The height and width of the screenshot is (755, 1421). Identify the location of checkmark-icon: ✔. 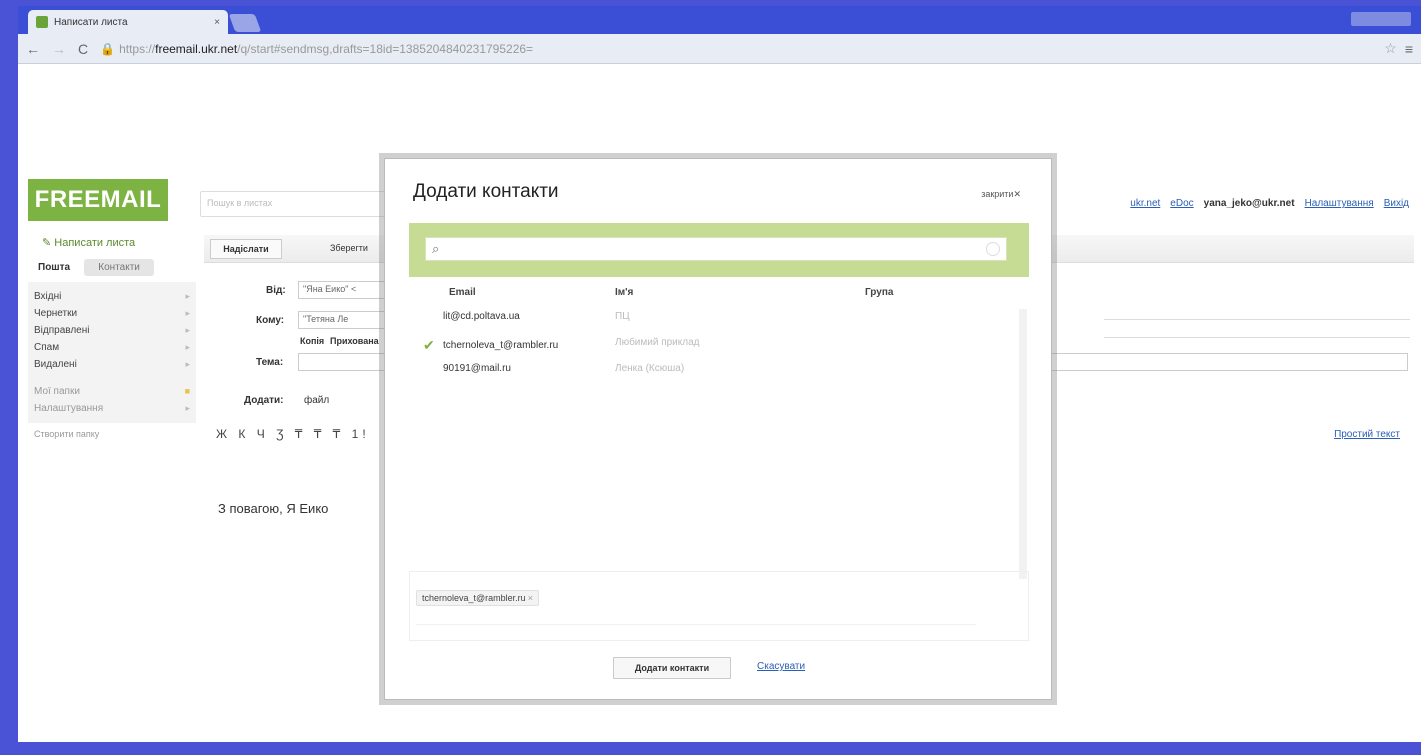
(431, 345).